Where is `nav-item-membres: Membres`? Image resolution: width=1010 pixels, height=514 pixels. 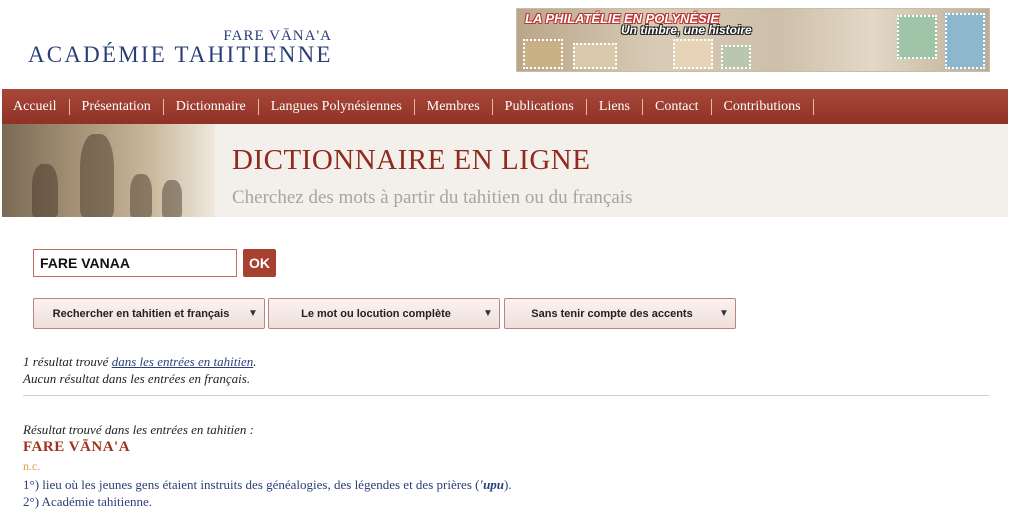 nav-item-membres: Membres is located at coordinates (454, 106).